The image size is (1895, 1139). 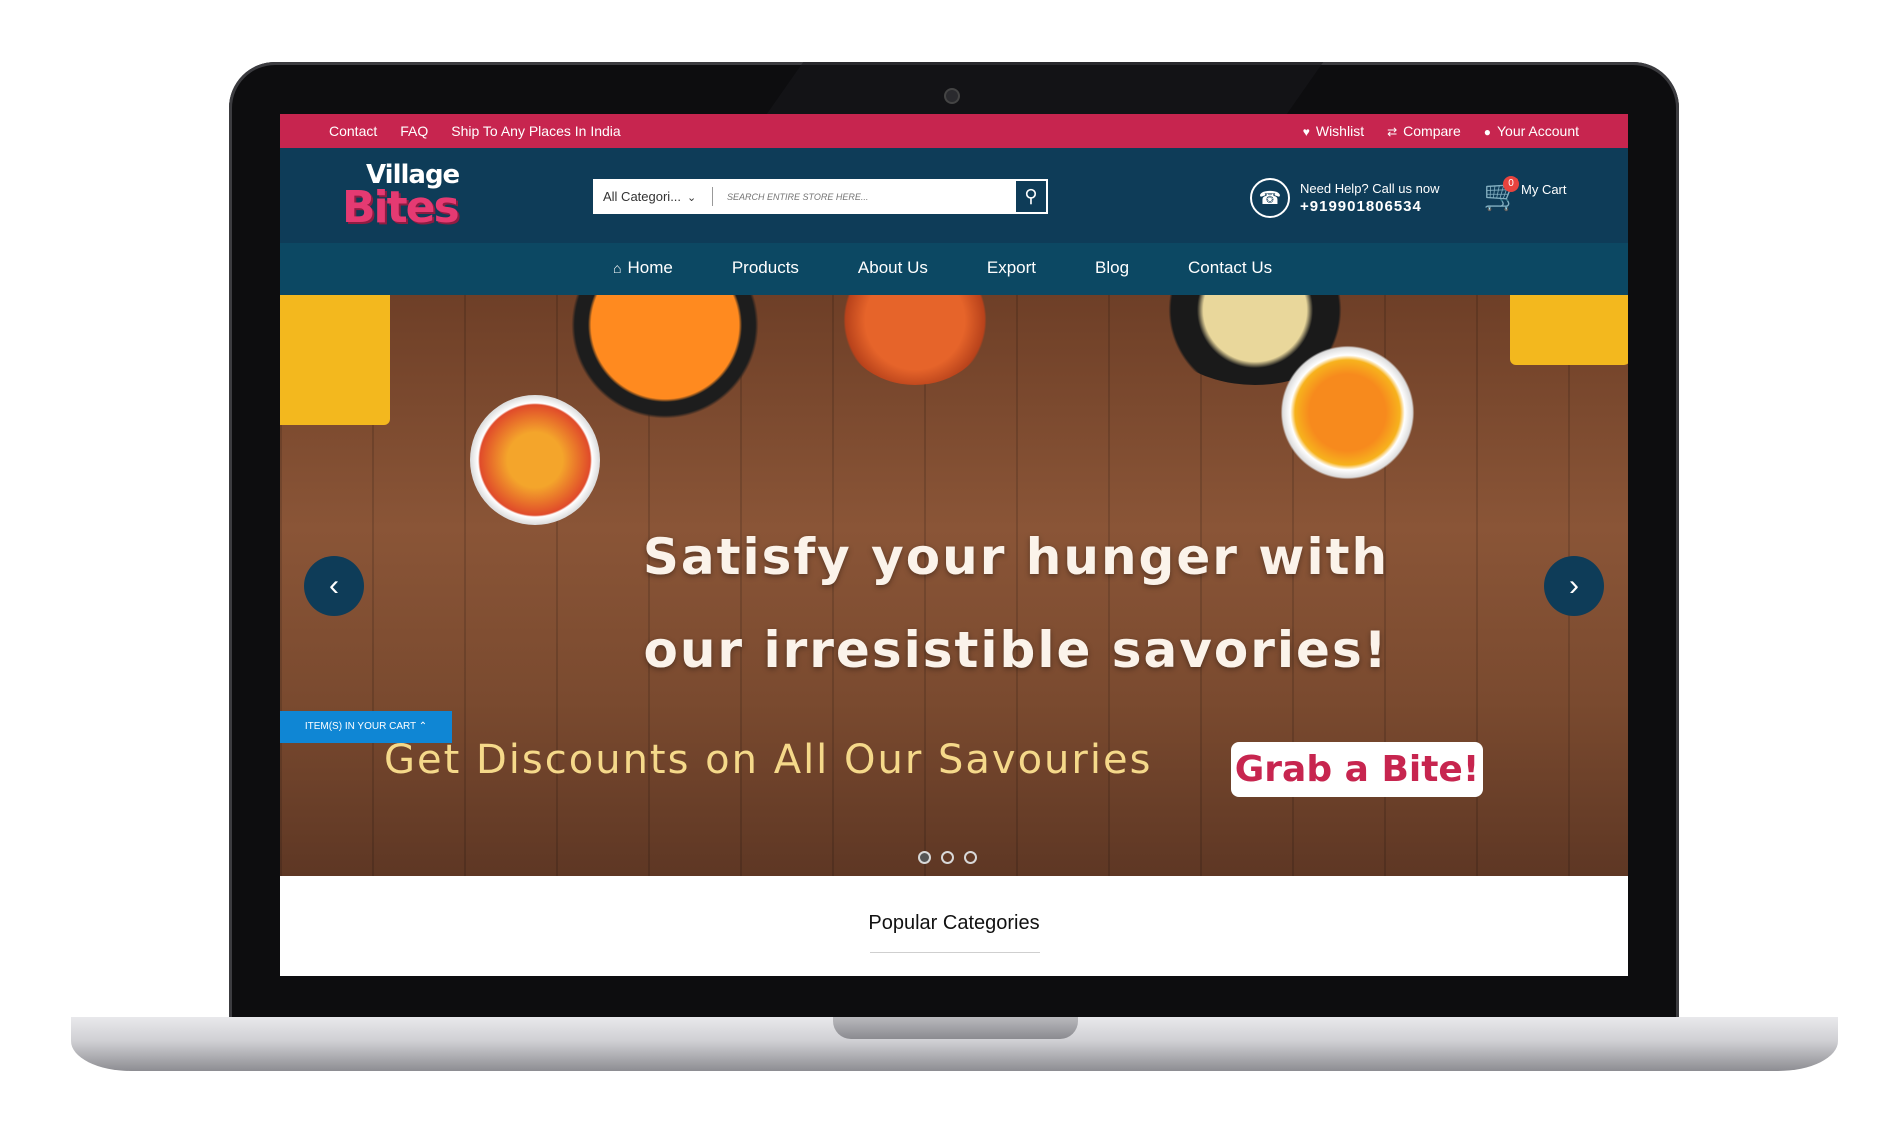 What do you see at coordinates (1016, 557) in the screenshot?
I see `hero-headline-line-1: Satisfy your hunger with` at bounding box center [1016, 557].